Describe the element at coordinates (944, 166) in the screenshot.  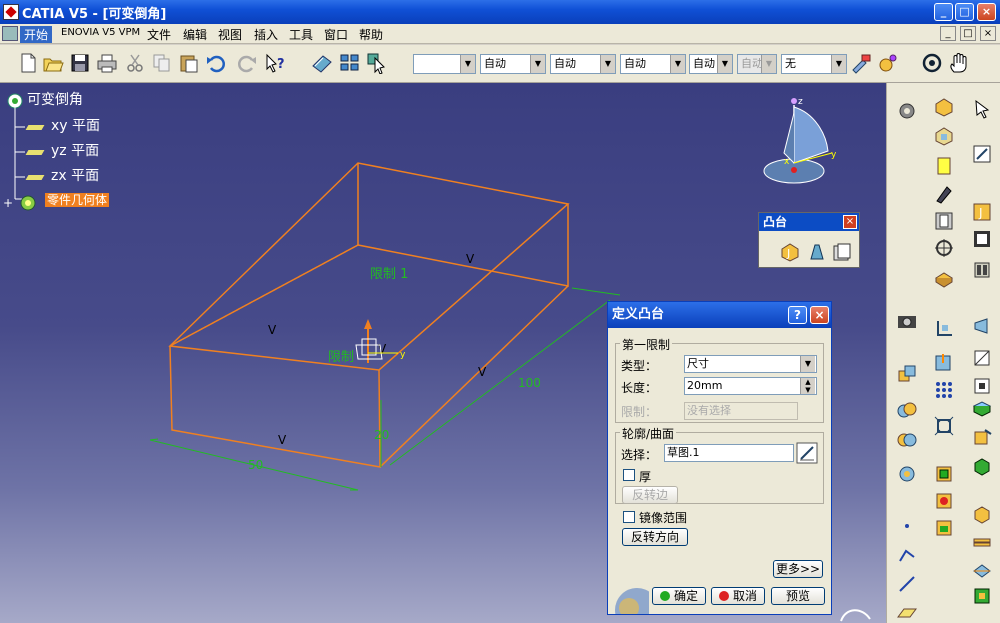
I see `shaft-icon` at that location.